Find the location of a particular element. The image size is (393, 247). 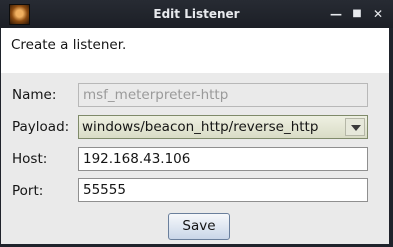

host-field: 192.168.43.106 is located at coordinates (223, 159).